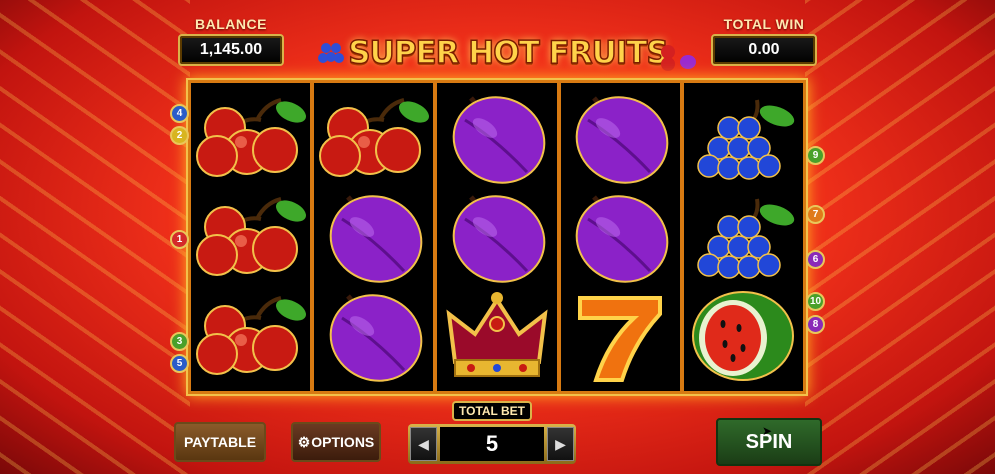 The height and width of the screenshot is (474, 995). I want to click on total-win-panel: TOTAL WIN 0.00, so click(764, 41).